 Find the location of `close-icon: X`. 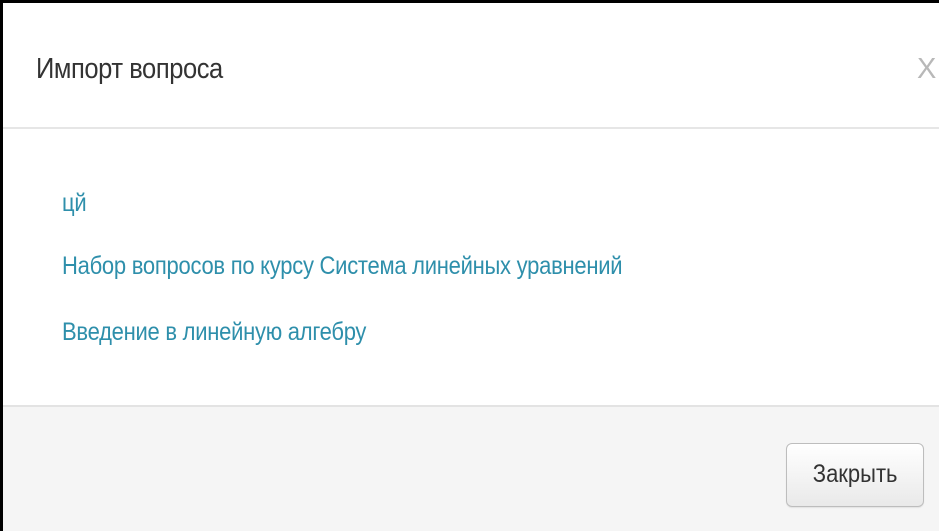

close-icon: X is located at coordinates (928, 69).